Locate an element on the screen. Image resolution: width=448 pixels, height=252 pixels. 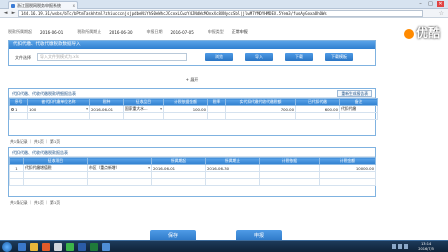
declare-date-value: 2016-07-05 is located at coordinates (182, 32).